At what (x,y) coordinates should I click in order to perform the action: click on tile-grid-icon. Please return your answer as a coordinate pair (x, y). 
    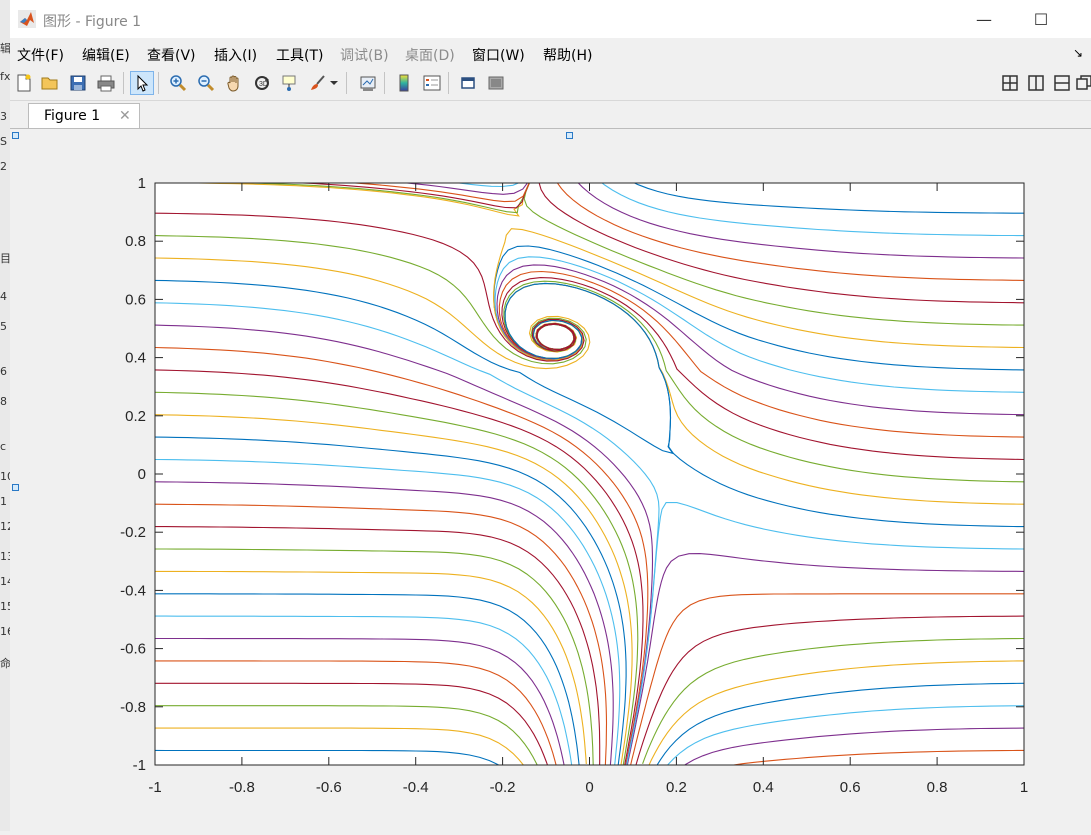
    Looking at the image, I should click on (1010, 83).